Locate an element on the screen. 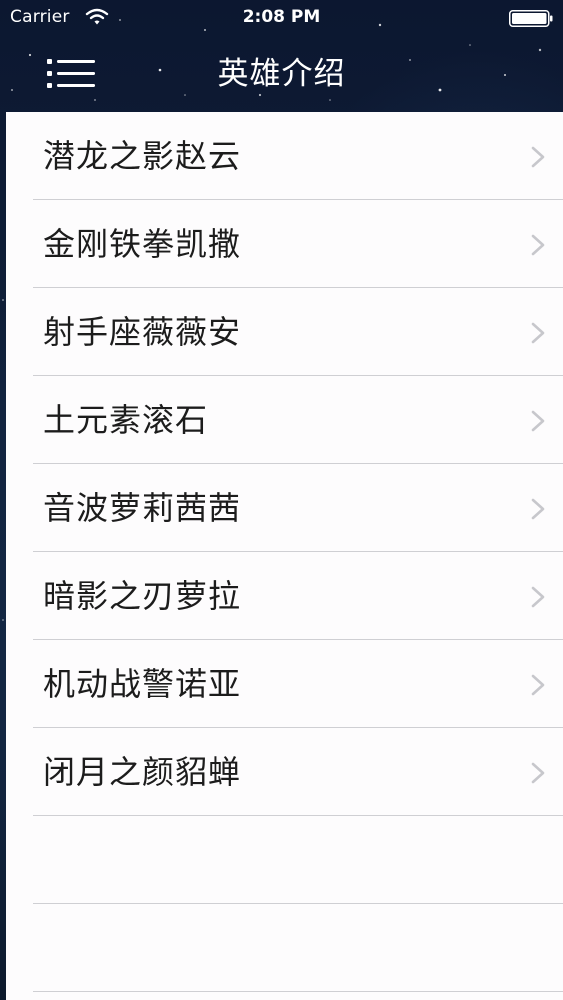 The width and height of the screenshot is (563, 1000). battery-icon is located at coordinates (531, 18).